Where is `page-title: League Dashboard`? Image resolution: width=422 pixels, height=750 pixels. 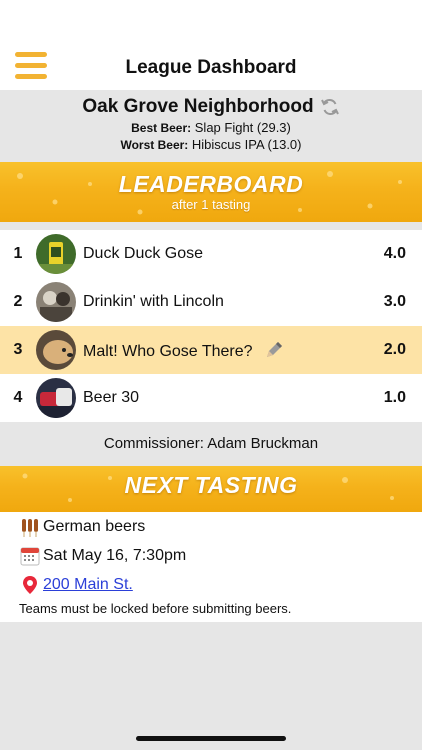 page-title: League Dashboard is located at coordinates (211, 67).